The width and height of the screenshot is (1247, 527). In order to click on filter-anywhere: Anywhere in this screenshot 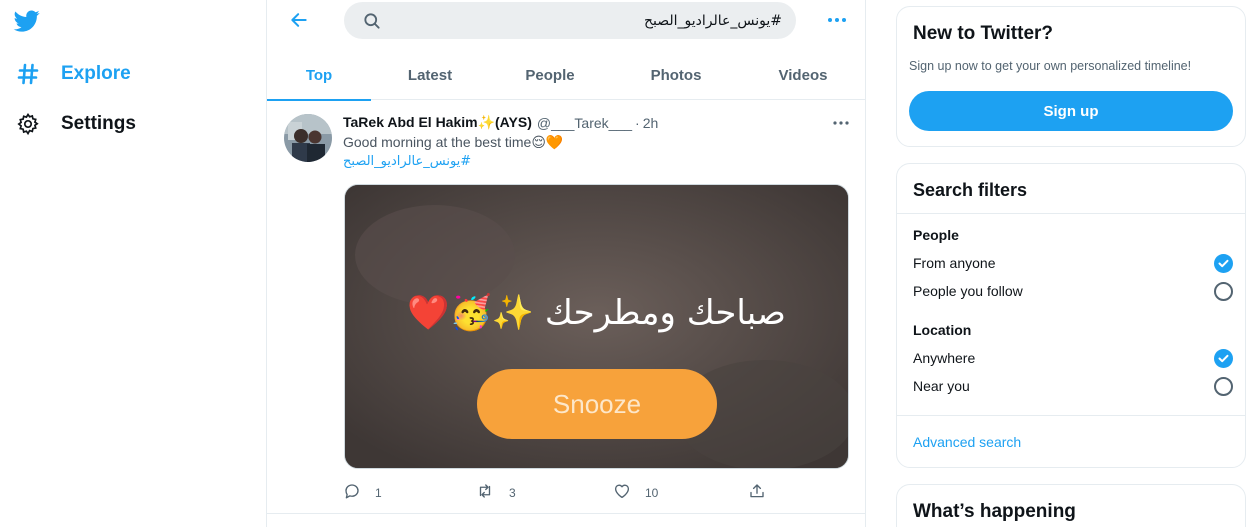, I will do `click(1073, 358)`.